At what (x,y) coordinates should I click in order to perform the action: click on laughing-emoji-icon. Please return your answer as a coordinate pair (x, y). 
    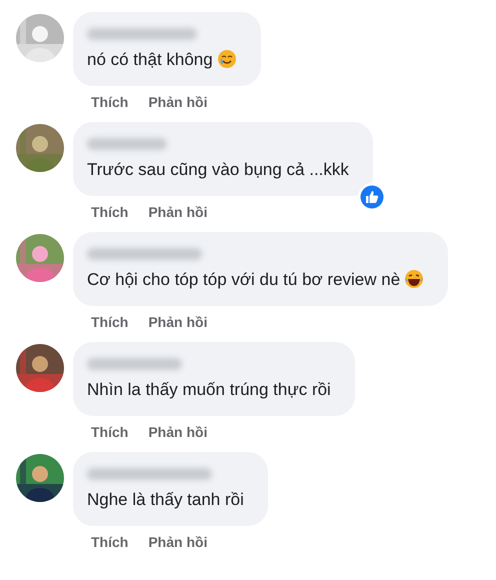
    Looking at the image, I should click on (414, 279).